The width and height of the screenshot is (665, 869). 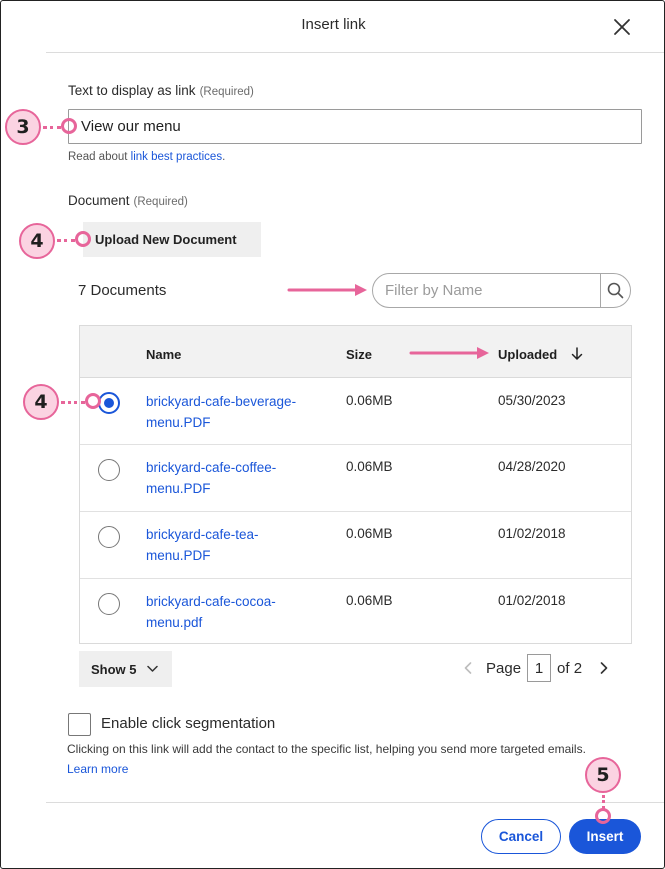 I want to click on document-label-text: Document, so click(x=99, y=200).